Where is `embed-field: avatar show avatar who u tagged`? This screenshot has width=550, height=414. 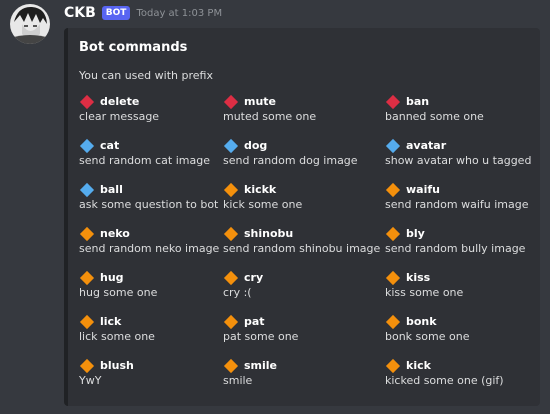
embed-field: avatar show avatar who u tagged is located at coordinates (465, 159).